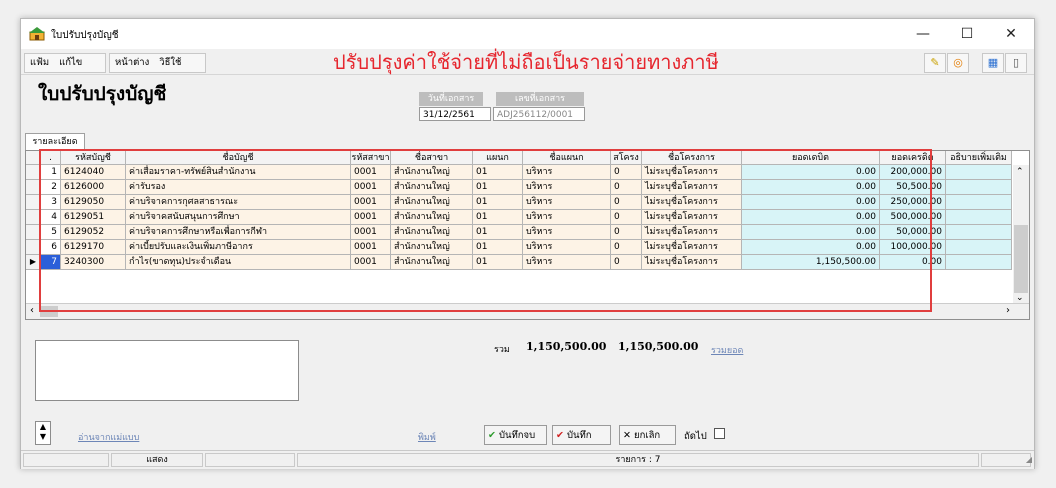 This screenshot has width=1056, height=488. I want to click on cell-credit: 100,000.00, so click(913, 247).